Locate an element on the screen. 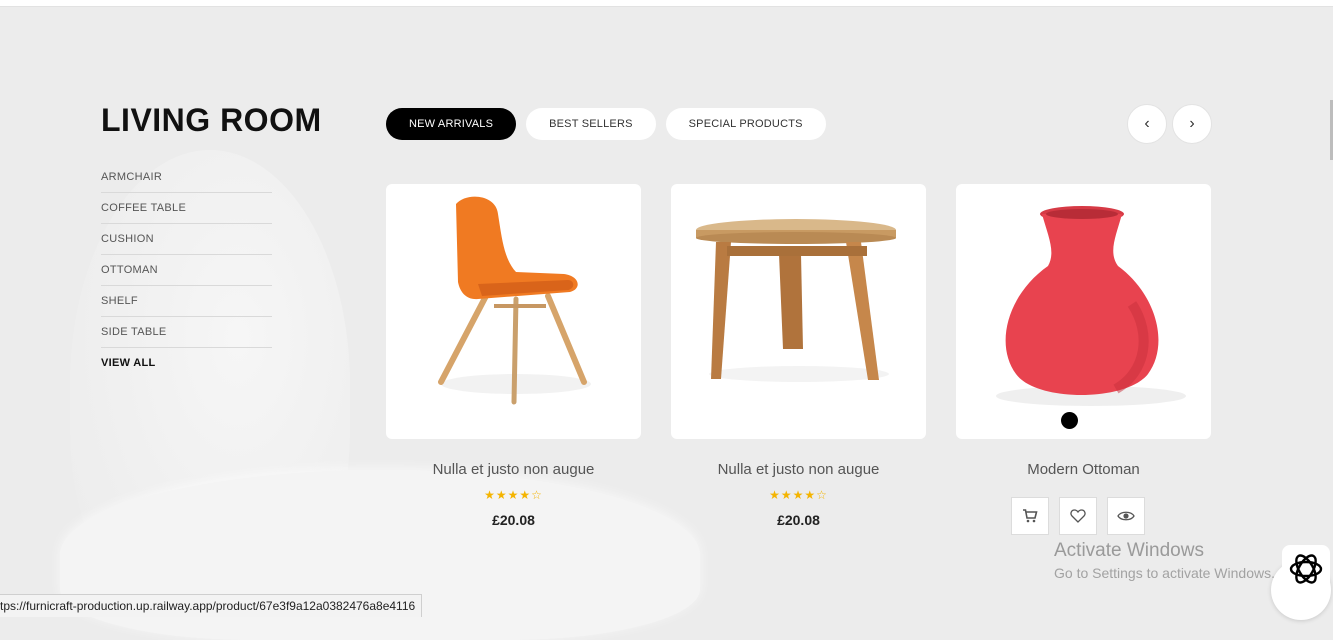 Image resolution: width=1333 pixels, height=640 pixels. category-item-ottoman: OTTOMAN is located at coordinates (186, 270).